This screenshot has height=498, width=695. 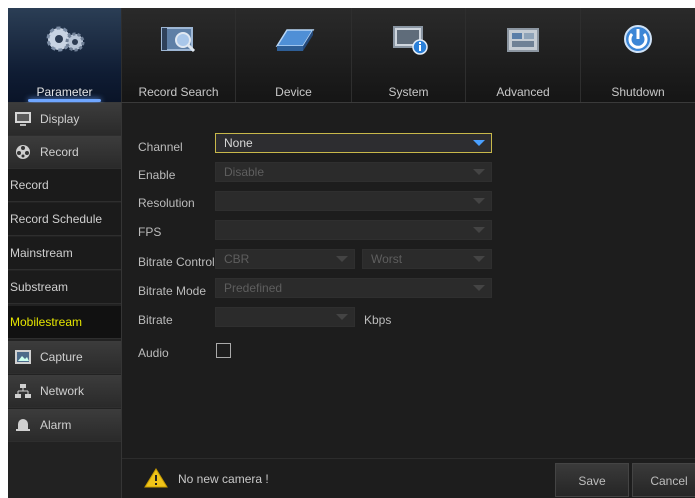 I want to click on sidebar-item-label: Capture, so click(x=61, y=357).